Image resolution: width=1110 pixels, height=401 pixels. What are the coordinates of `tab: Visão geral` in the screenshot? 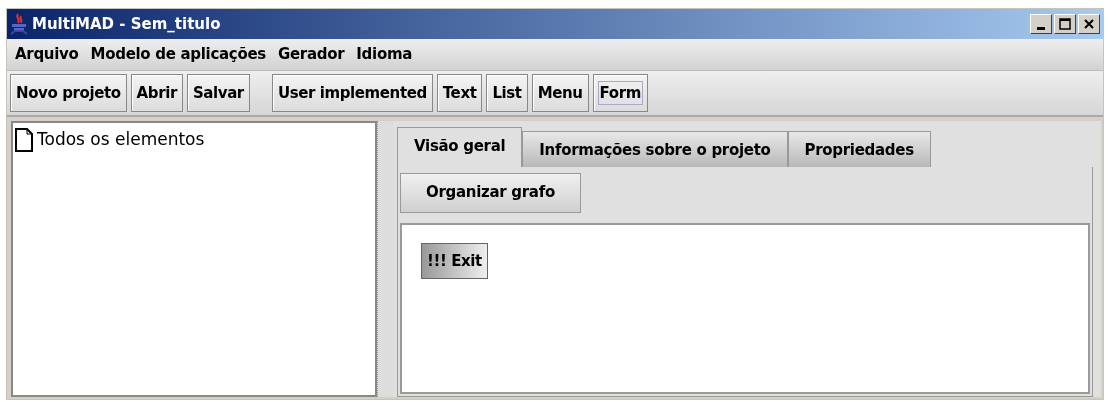 It's located at (460, 147).